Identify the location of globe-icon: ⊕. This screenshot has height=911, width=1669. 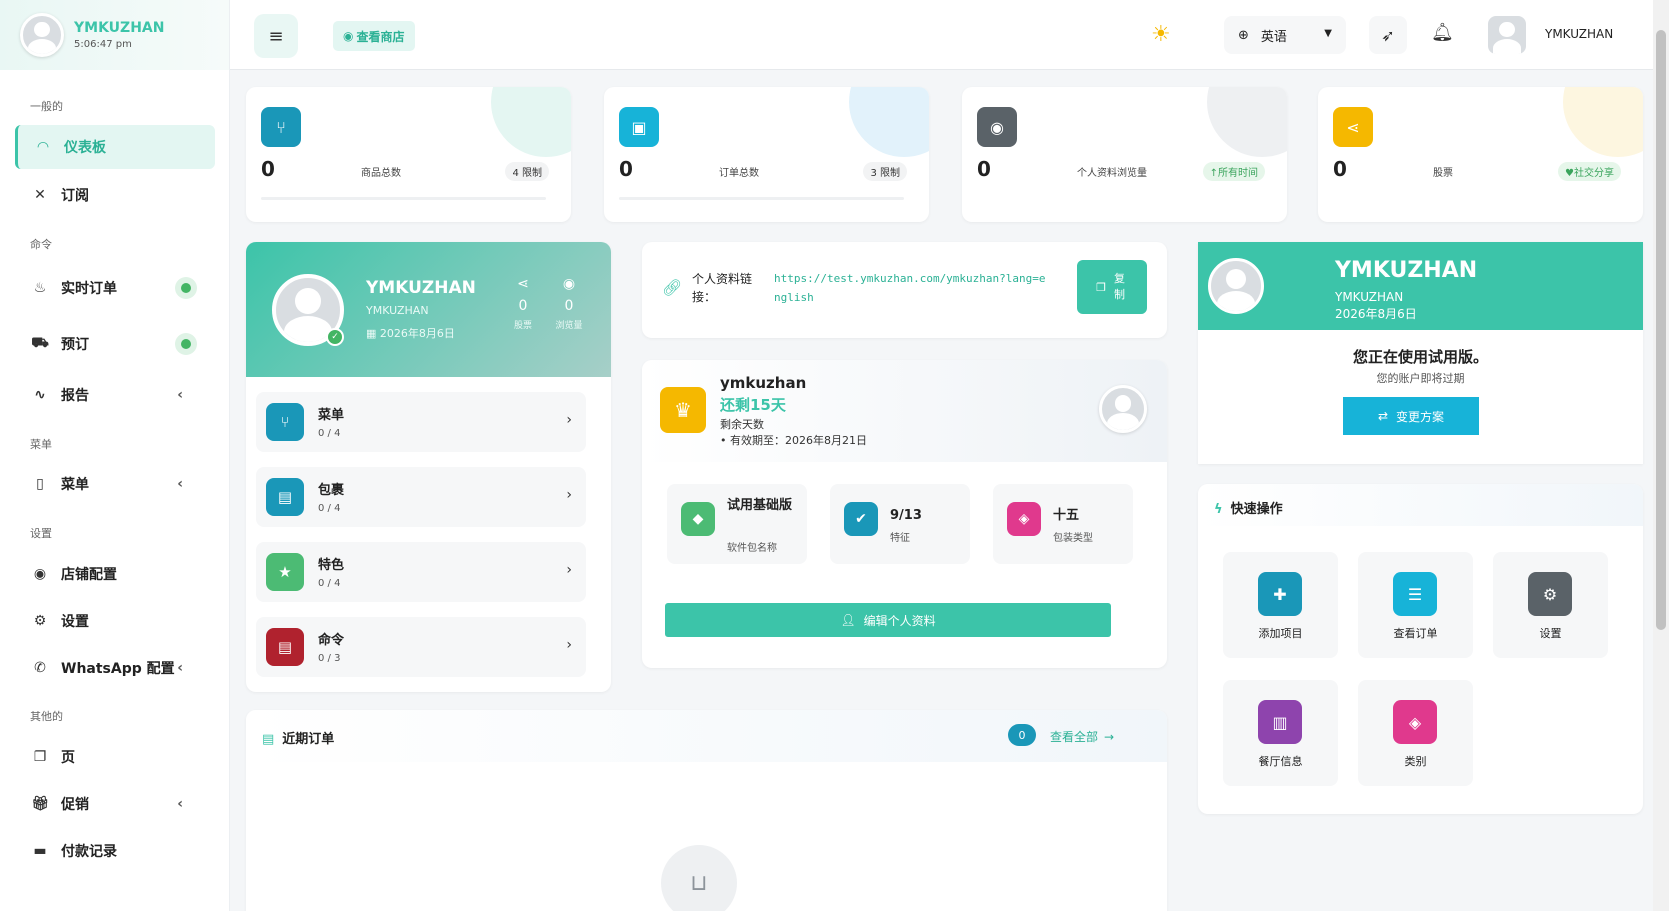
(1243, 35).